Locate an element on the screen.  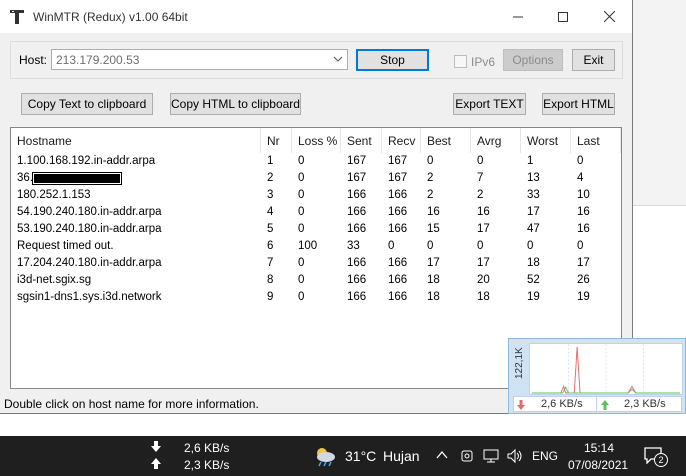
export-text-button: Export TEXT is located at coordinates (489, 104).